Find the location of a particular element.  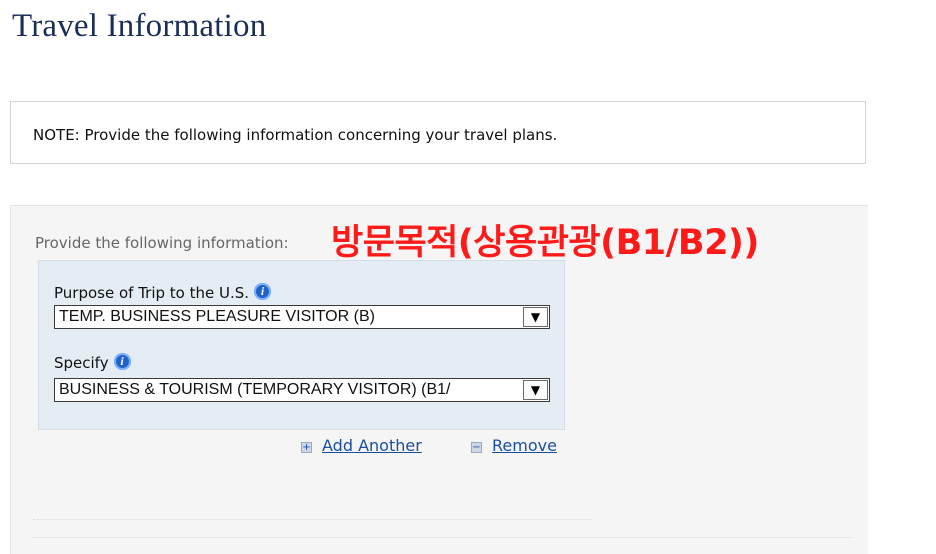

annotation-overlay: 방문목적(상용관광(B1/B2)) is located at coordinates (545, 243).